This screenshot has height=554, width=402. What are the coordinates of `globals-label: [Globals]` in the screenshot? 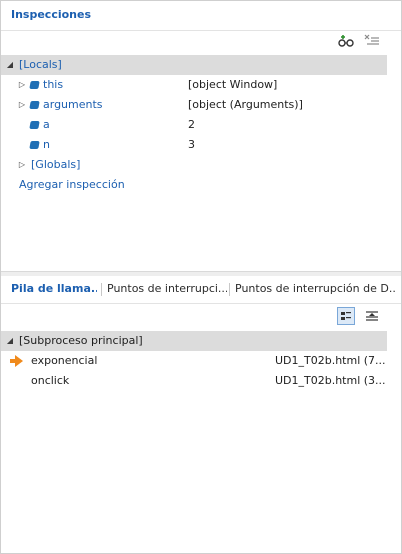 It's located at (56, 164).